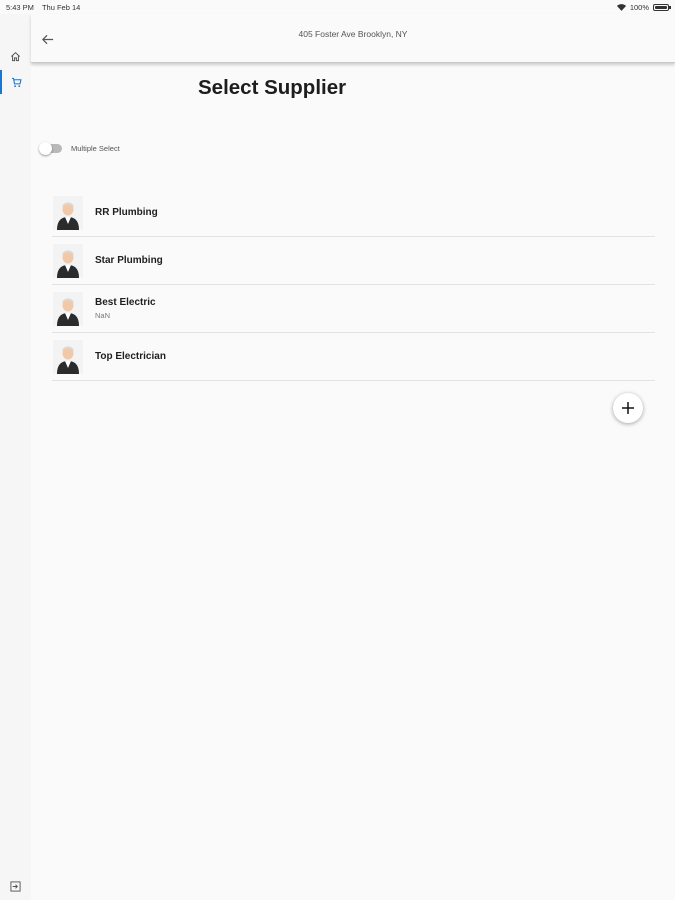  What do you see at coordinates (103, 315) in the screenshot?
I see `supplier-subtitle: NaN` at bounding box center [103, 315].